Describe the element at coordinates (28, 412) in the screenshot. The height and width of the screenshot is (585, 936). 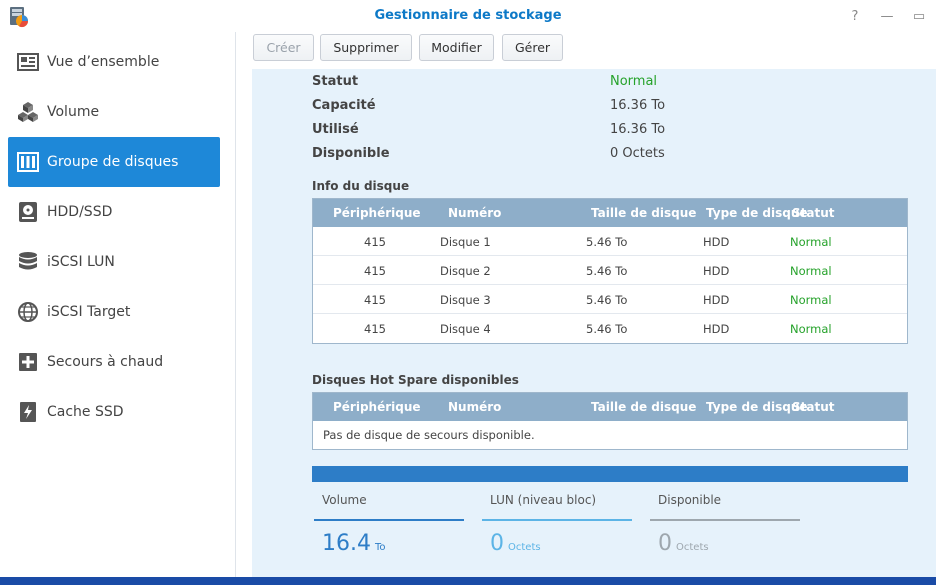
I see `ssd-cache-icon` at that location.